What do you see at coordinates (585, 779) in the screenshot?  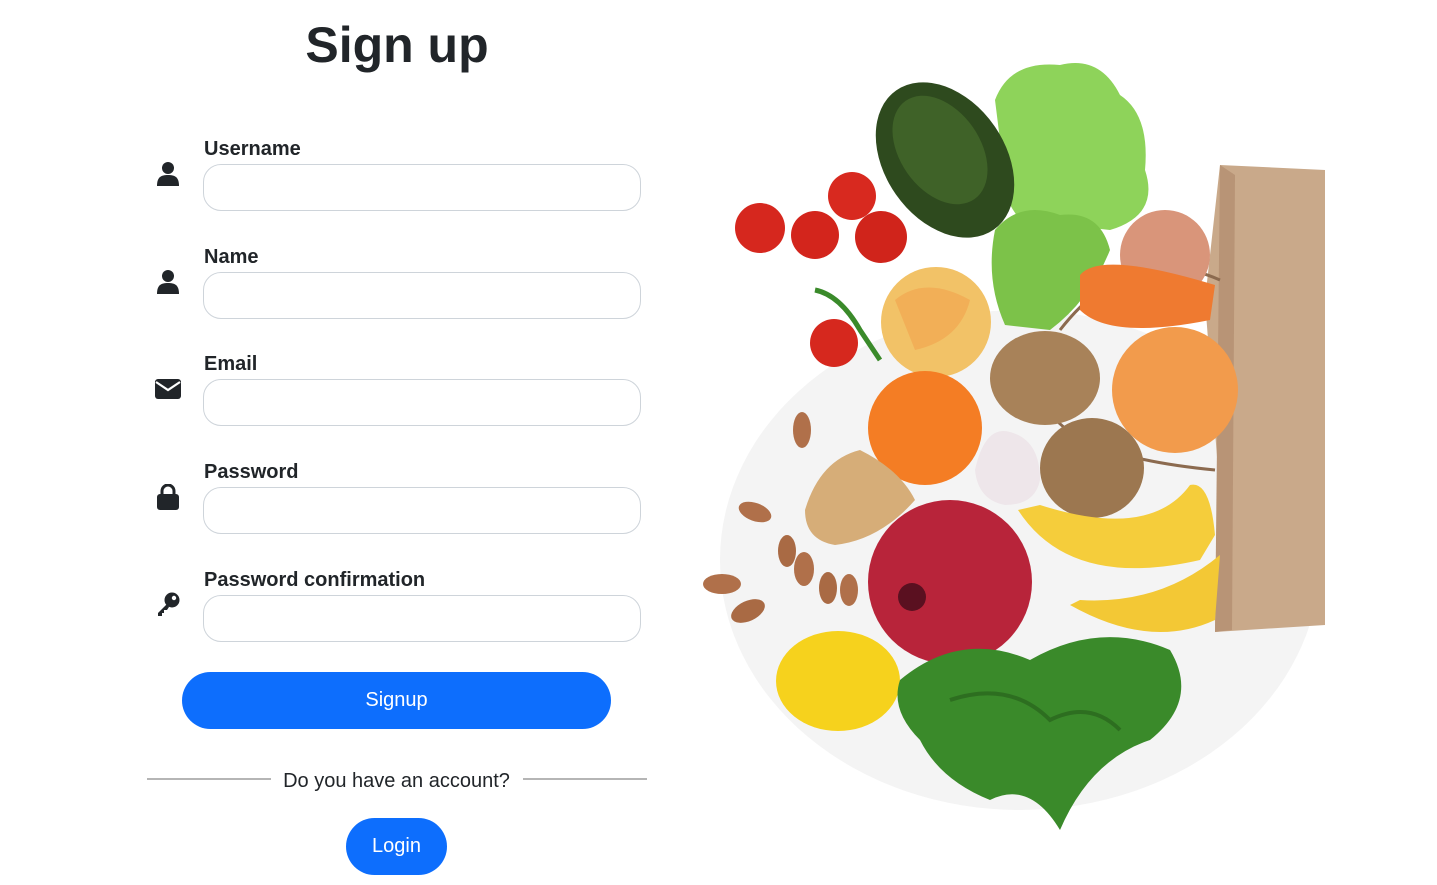 I see `divider-line-right` at bounding box center [585, 779].